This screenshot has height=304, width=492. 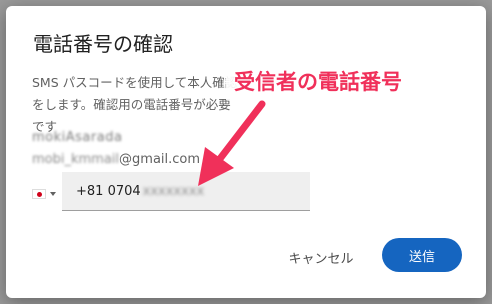 I want to click on phone-number-input: +81 0704 xxxxxxxx, so click(x=186, y=191).